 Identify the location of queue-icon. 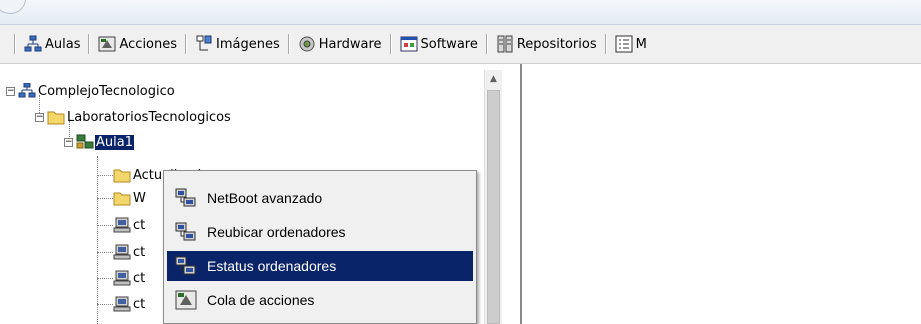
(186, 300).